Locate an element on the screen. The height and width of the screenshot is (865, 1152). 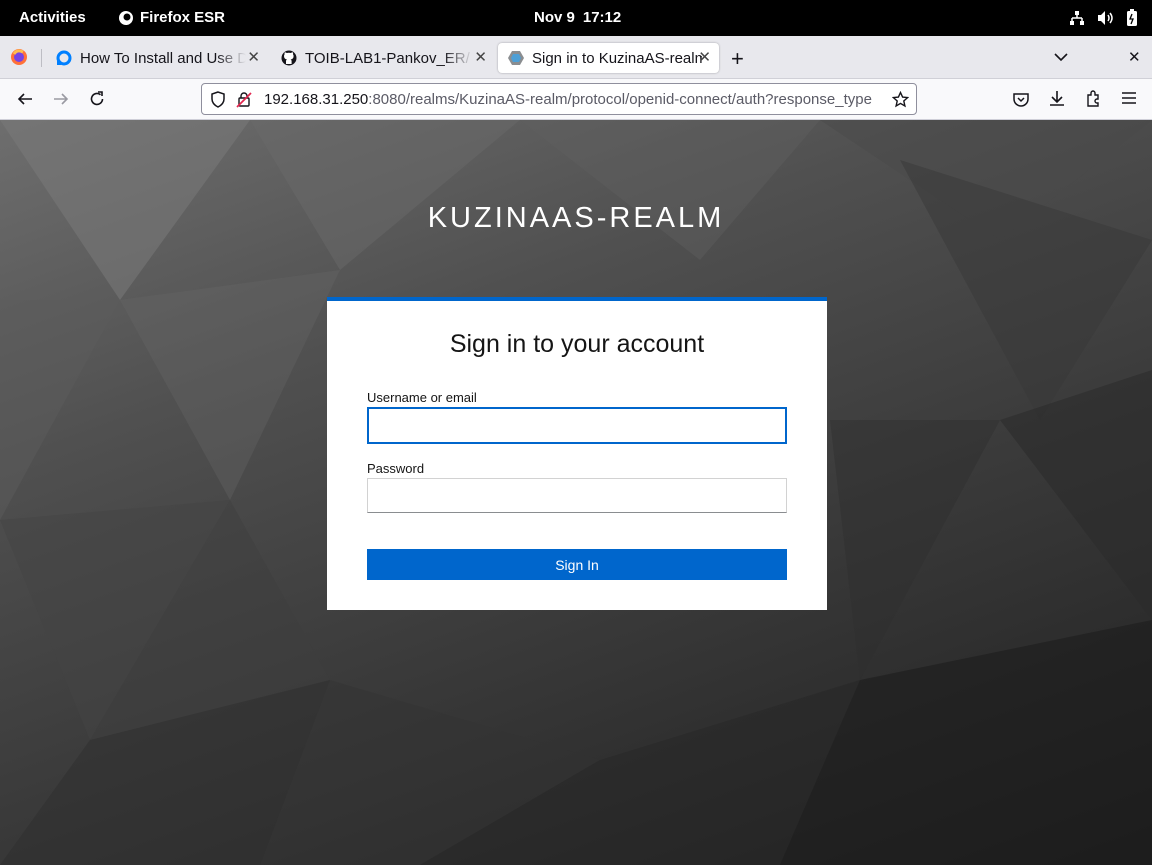
volume-icon is located at coordinates (1105, 17).